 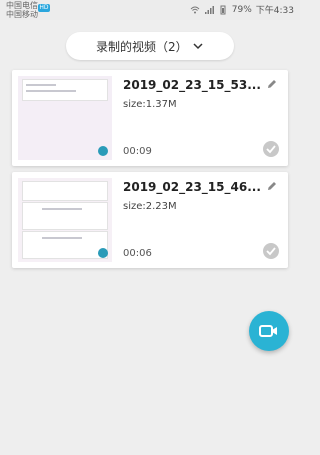 What do you see at coordinates (274, 11) in the screenshot?
I see `clock: 下午4:33` at bounding box center [274, 11].